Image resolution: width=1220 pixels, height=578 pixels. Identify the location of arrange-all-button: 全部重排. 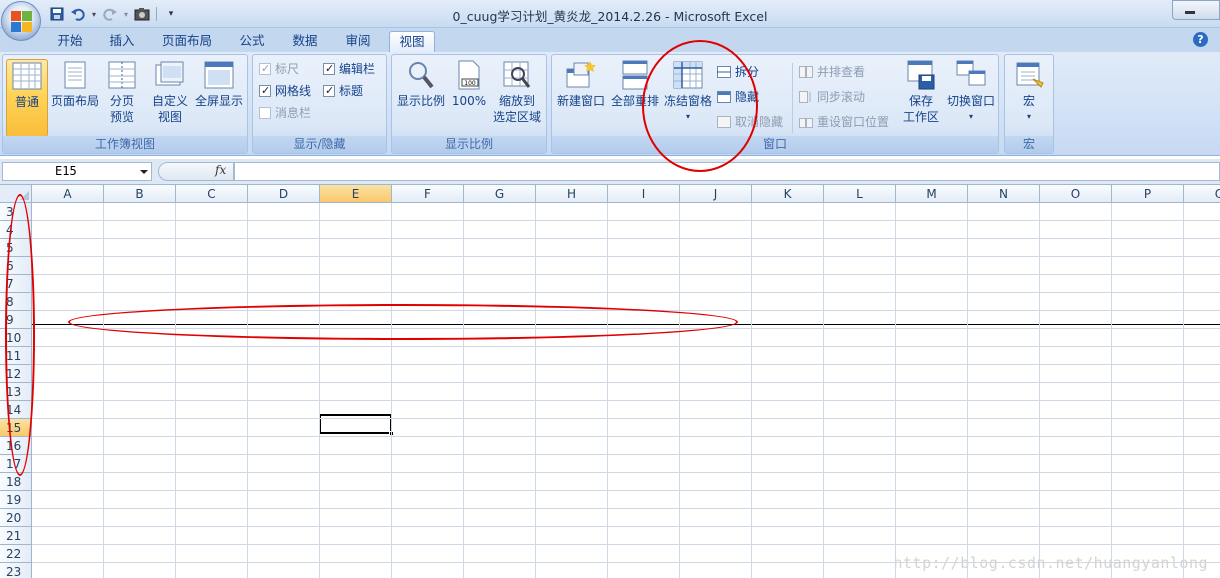
(635, 84).